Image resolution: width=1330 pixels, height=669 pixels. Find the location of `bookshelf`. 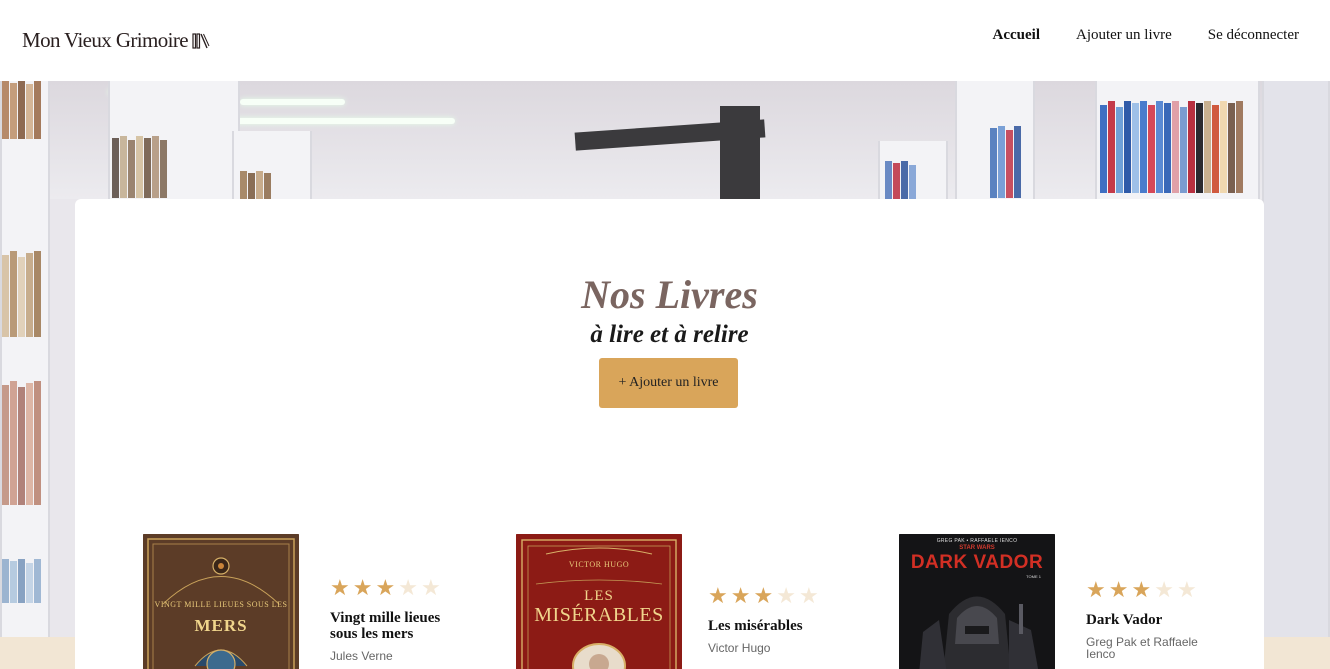

bookshelf is located at coordinates (1296, 375).